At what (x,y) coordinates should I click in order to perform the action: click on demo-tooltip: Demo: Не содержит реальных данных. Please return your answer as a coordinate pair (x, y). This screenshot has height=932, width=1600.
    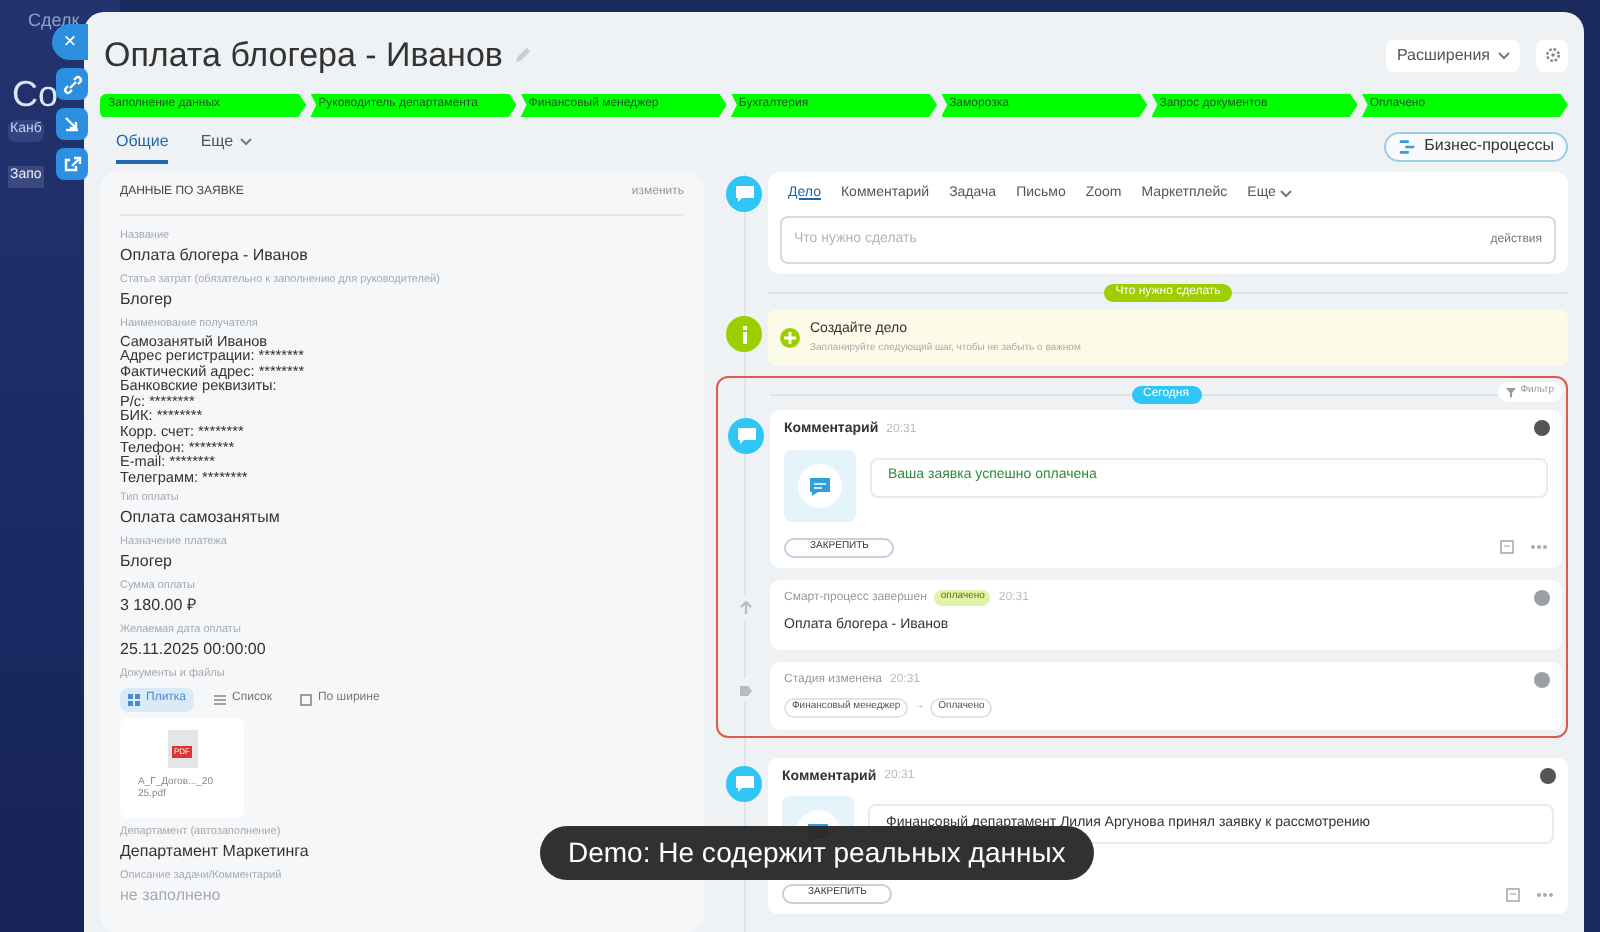
    Looking at the image, I should click on (817, 853).